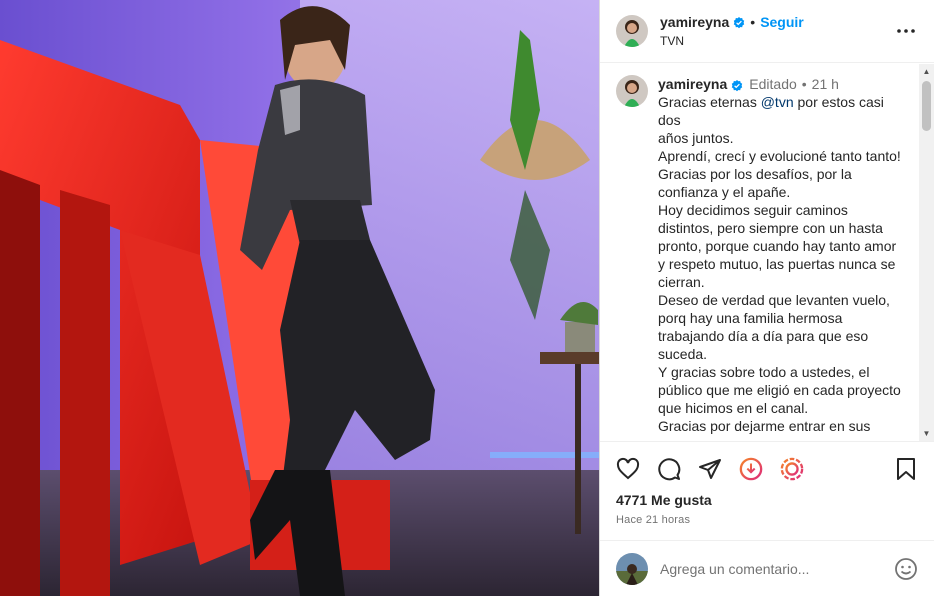 Image resolution: width=934 pixels, height=596 pixels. I want to click on caption-line: Y gracias sobre todo a ustedes, el, so click(783, 372).